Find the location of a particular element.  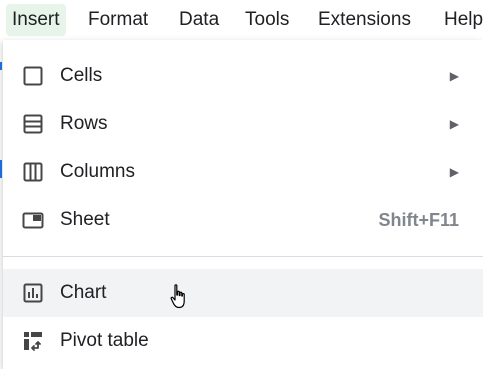

sheet-icon is located at coordinates (33, 220).